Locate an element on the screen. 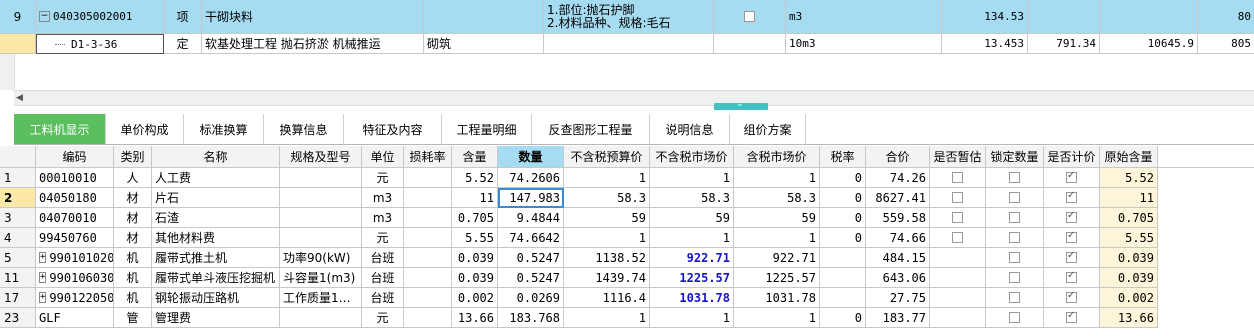 Image resolution: width=1254 pixels, height=336 pixels. name-cell: 干砌块料 is located at coordinates (313, 17).